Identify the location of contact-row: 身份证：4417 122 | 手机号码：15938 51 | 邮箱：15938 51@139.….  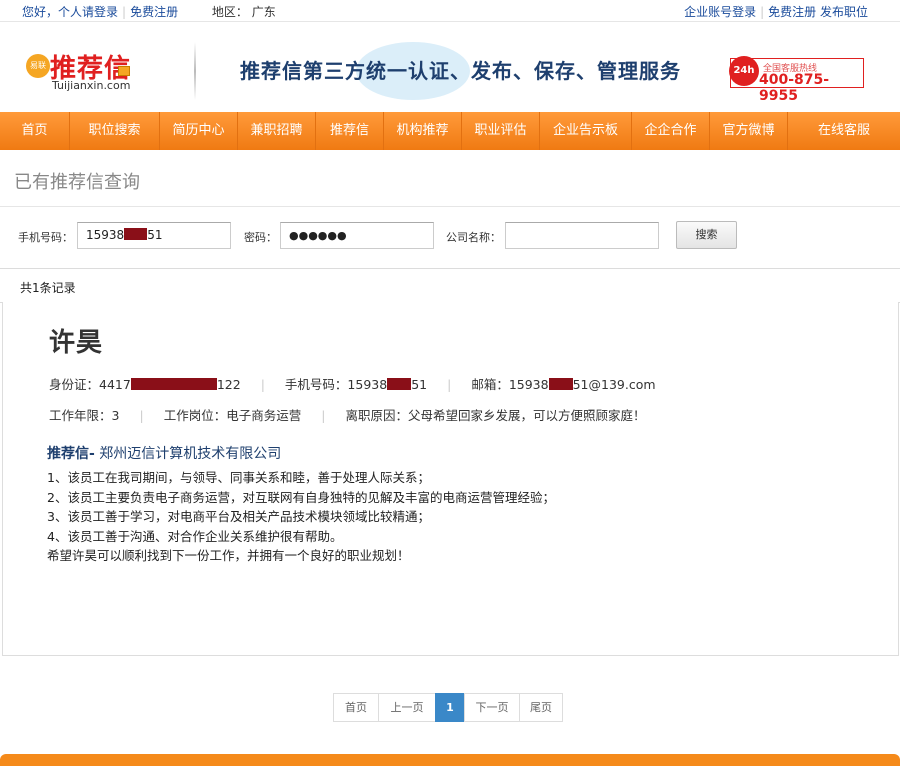
(352, 383).